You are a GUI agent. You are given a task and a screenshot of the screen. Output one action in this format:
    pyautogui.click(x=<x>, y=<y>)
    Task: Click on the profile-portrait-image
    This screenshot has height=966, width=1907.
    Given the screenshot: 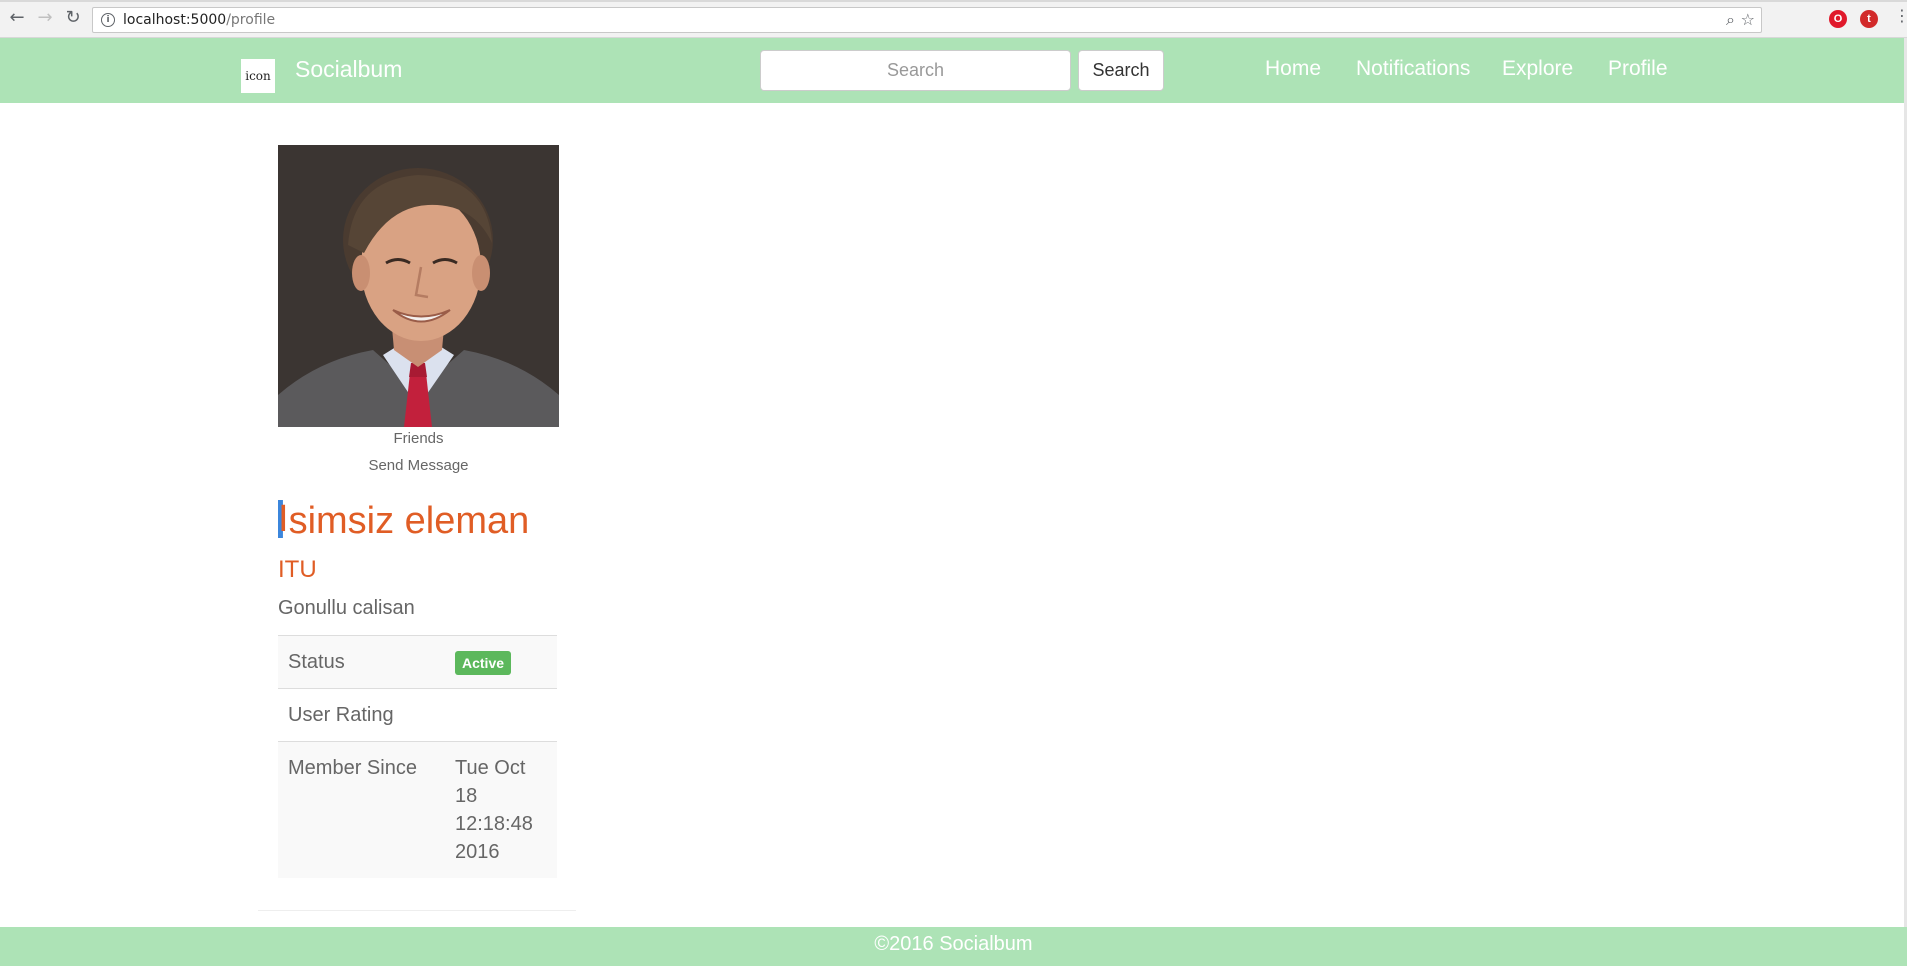 What is the action you would take?
    pyautogui.click(x=418, y=286)
    